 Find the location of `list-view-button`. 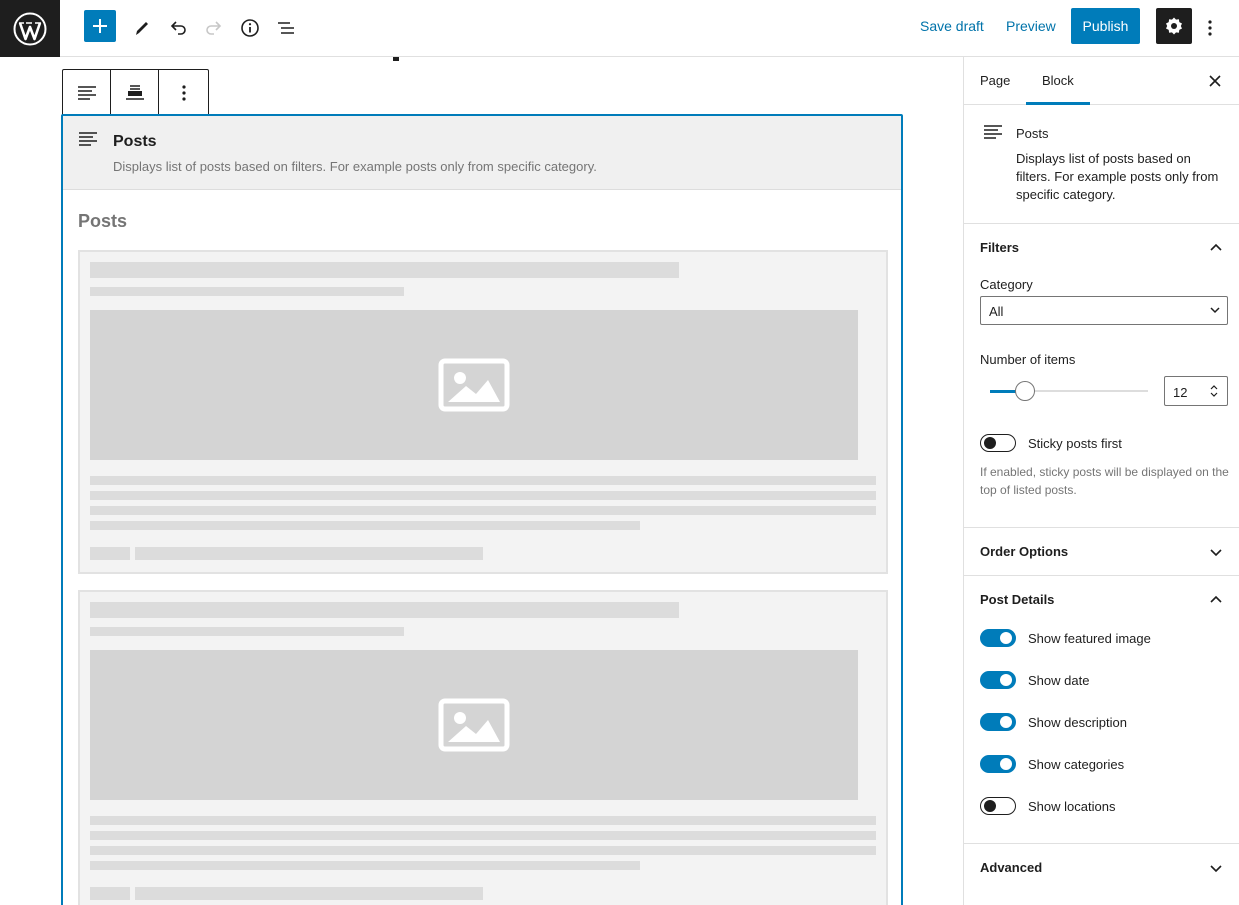

list-view-button is located at coordinates (286, 28).